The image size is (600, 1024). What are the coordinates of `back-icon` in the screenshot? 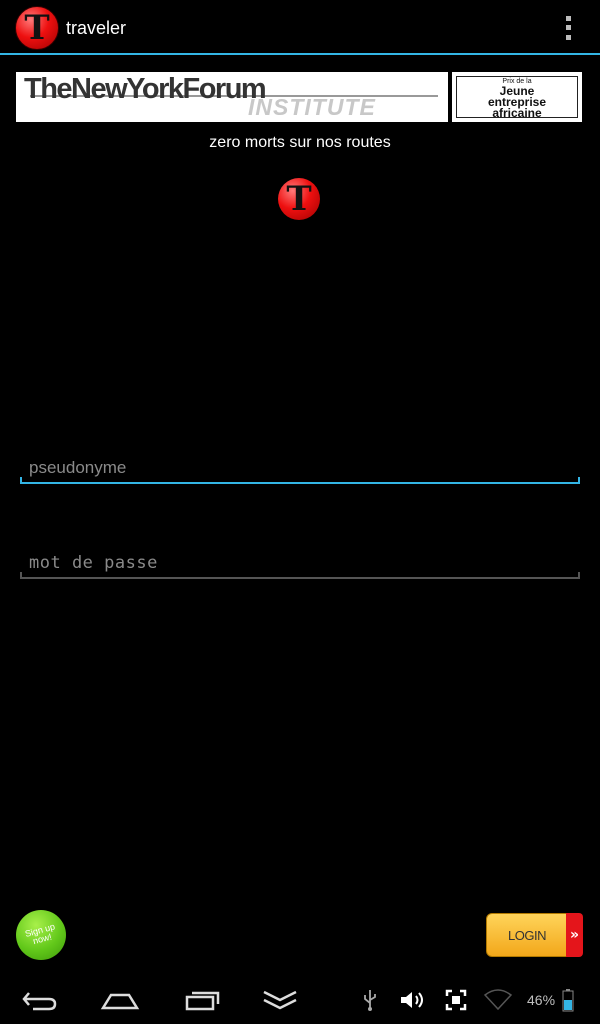 It's located at (40, 1000).